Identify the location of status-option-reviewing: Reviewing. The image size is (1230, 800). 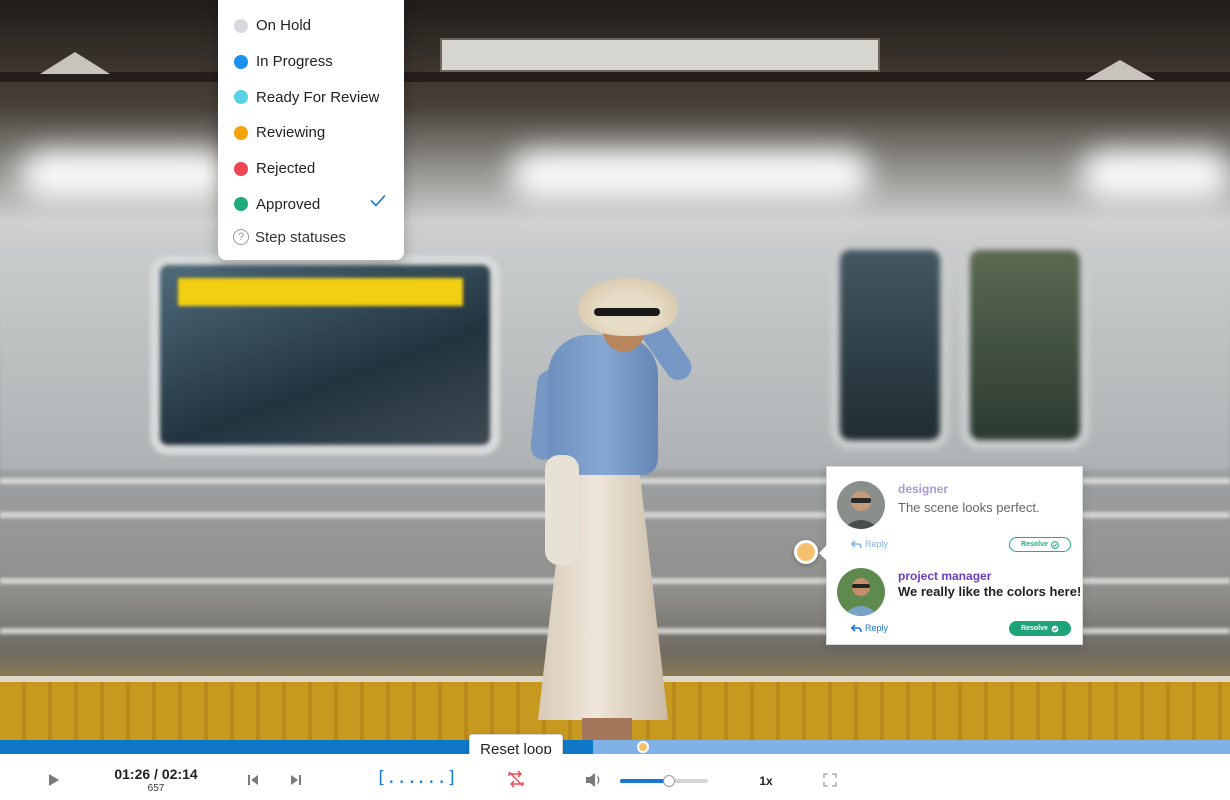
(311, 133).